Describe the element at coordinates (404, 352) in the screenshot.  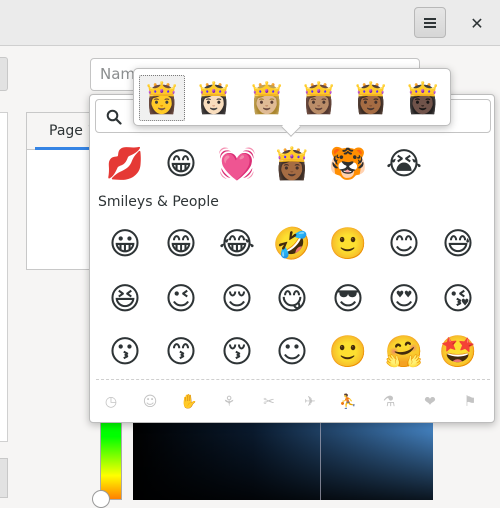
I see `emoji-cell: 🤗` at that location.